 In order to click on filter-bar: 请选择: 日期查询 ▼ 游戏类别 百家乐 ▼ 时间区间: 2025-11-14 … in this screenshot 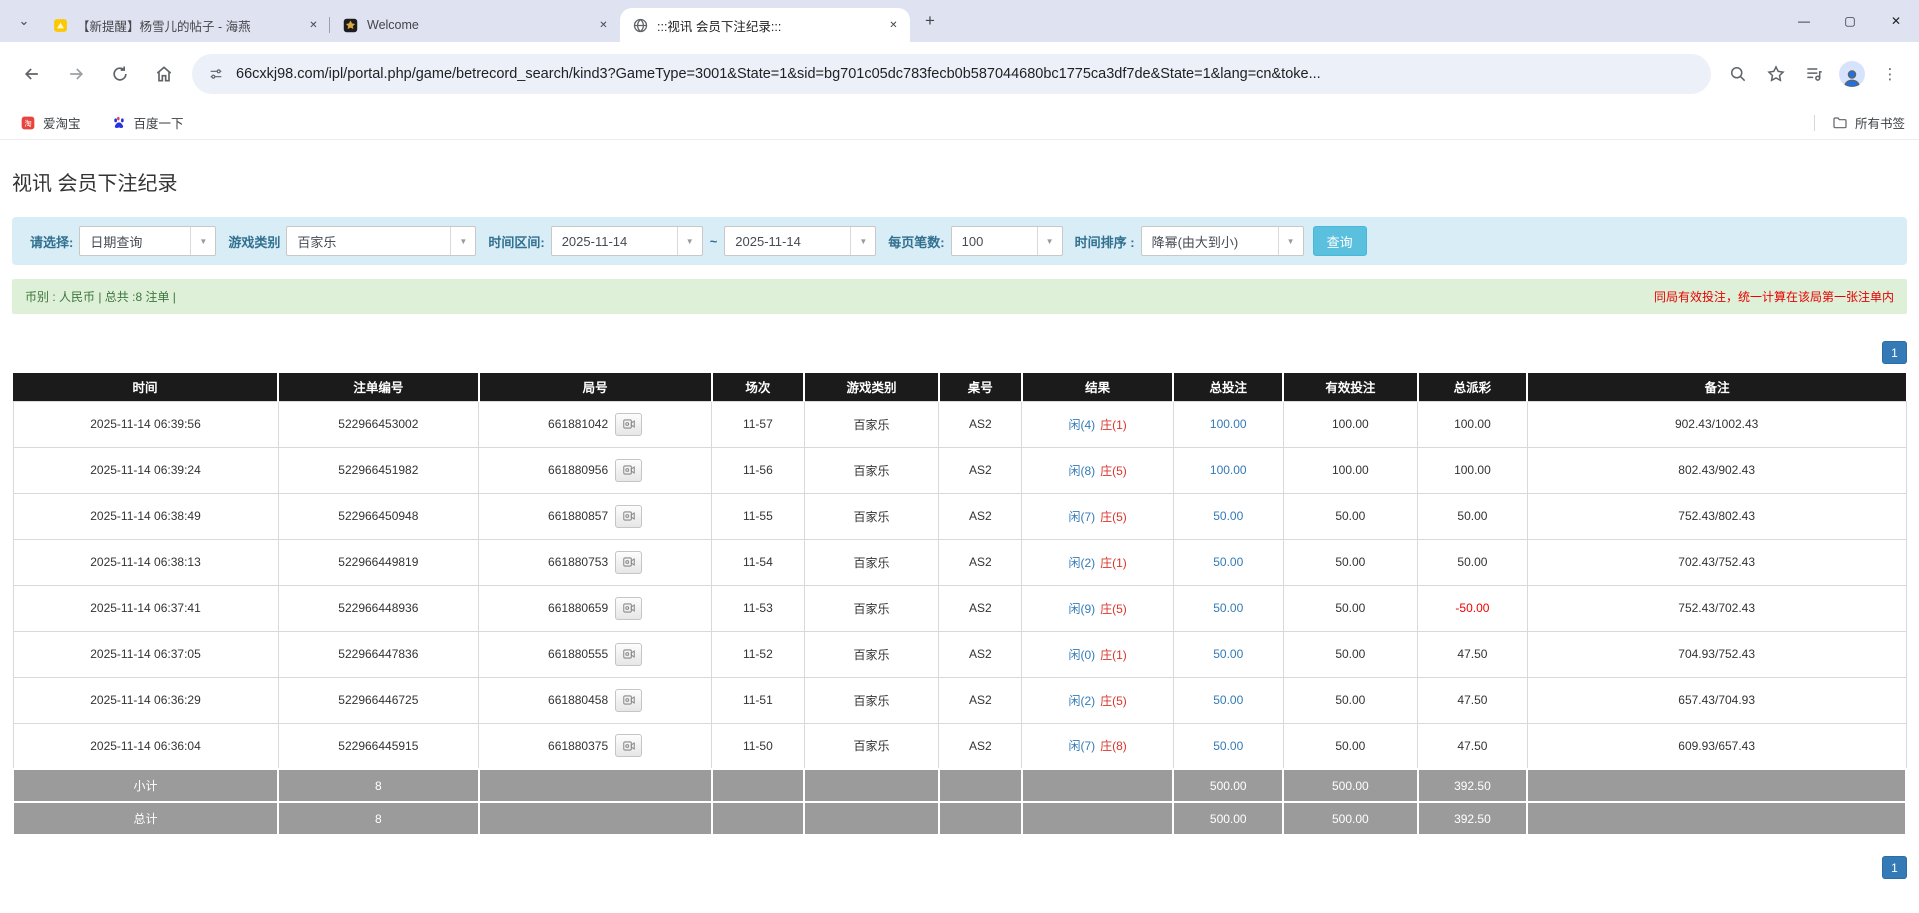, I will do `click(959, 241)`.